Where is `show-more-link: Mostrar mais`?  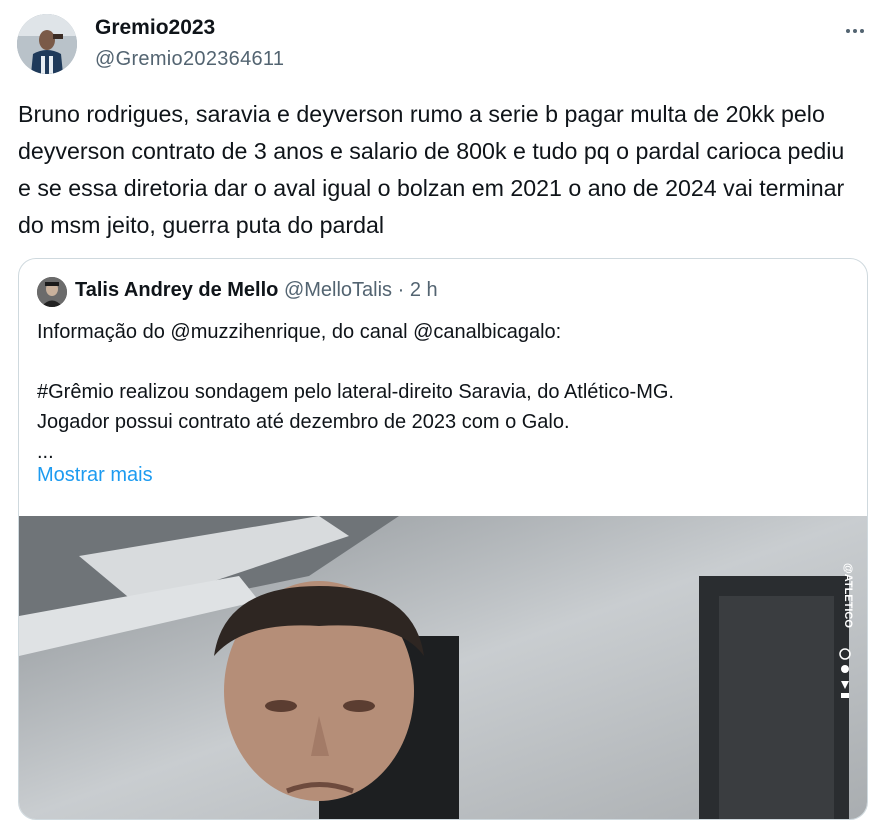
show-more-link: Mostrar mais is located at coordinates (95, 475).